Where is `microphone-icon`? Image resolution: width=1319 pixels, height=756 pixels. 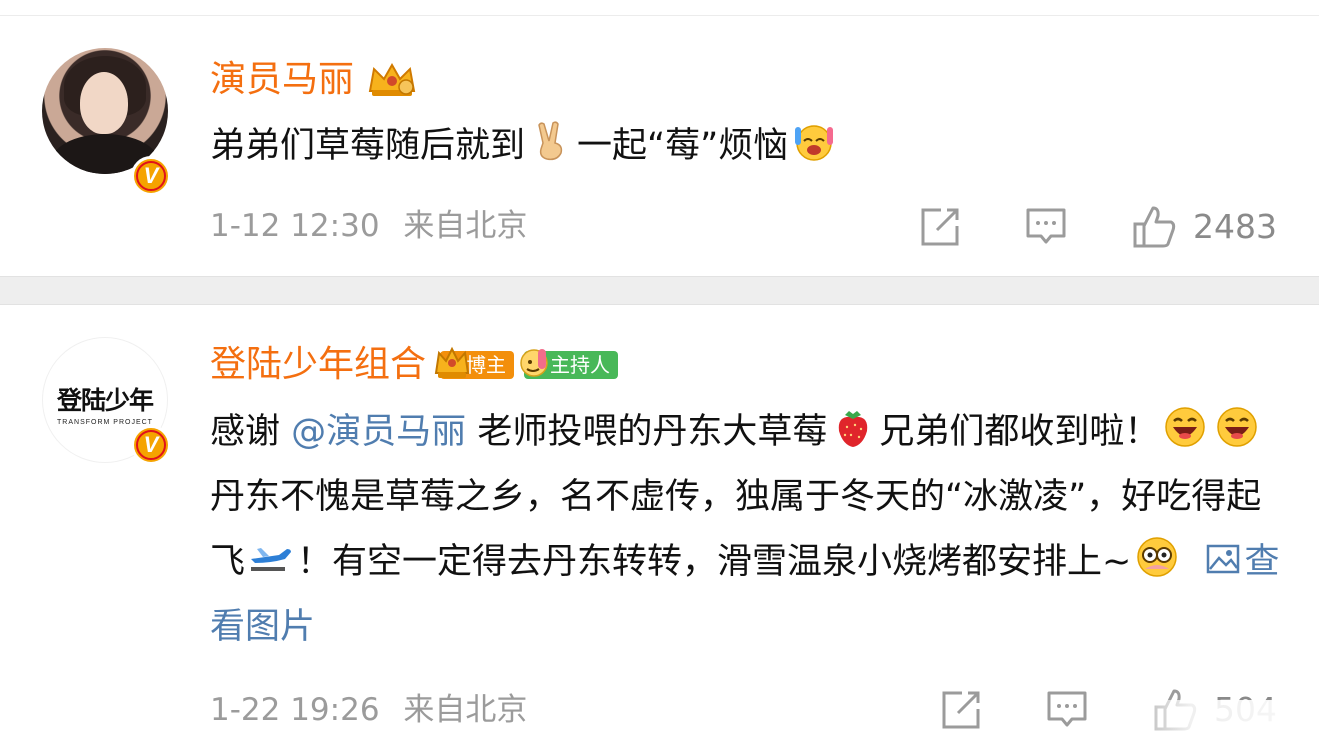 microphone-icon is located at coordinates (536, 364).